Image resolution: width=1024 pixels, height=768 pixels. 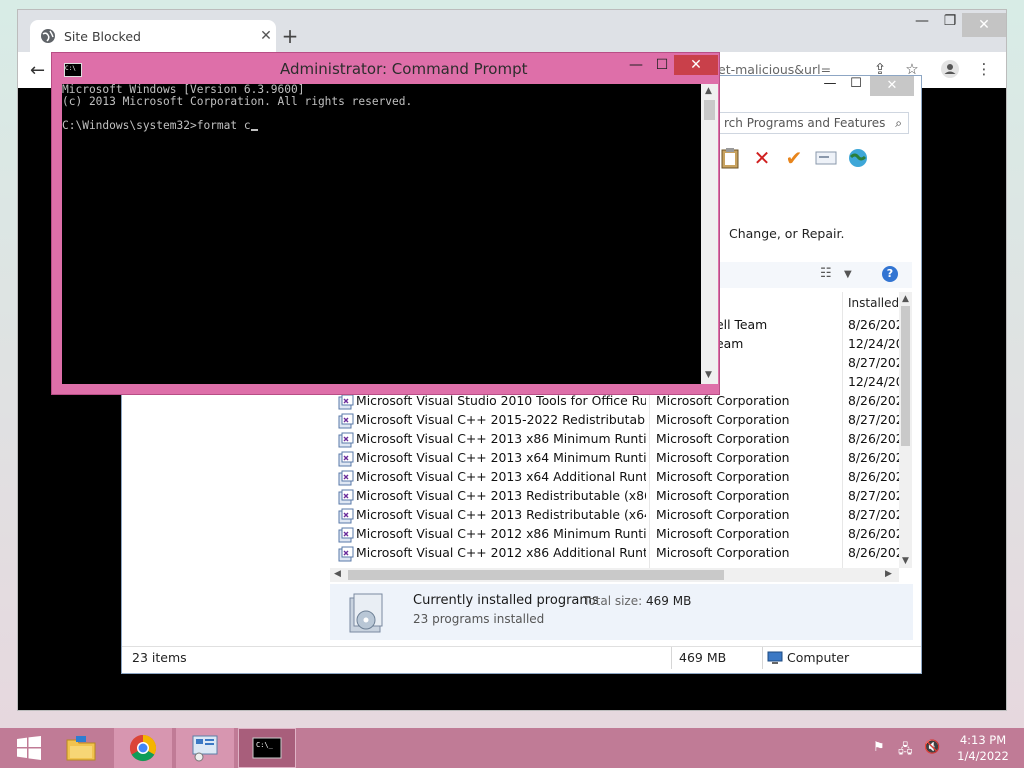 I want to click on system-clock: 4:13 PM 1/4/2022, so click(x=983, y=748).